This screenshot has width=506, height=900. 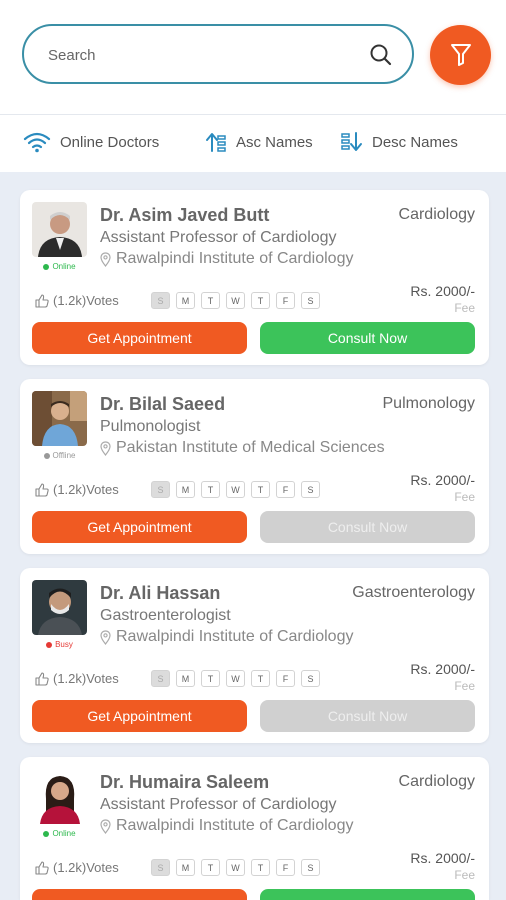 I want to click on search-icon, so click(x=381, y=55).